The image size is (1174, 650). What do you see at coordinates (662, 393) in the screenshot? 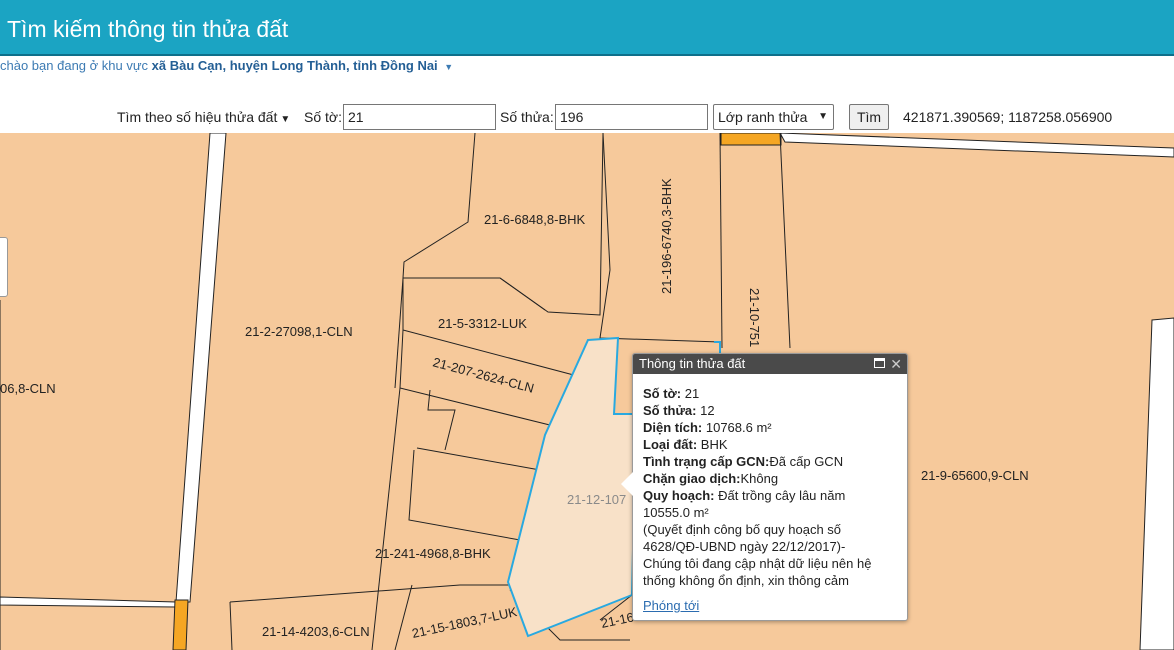
I see `field-label: Số tờ:` at bounding box center [662, 393].